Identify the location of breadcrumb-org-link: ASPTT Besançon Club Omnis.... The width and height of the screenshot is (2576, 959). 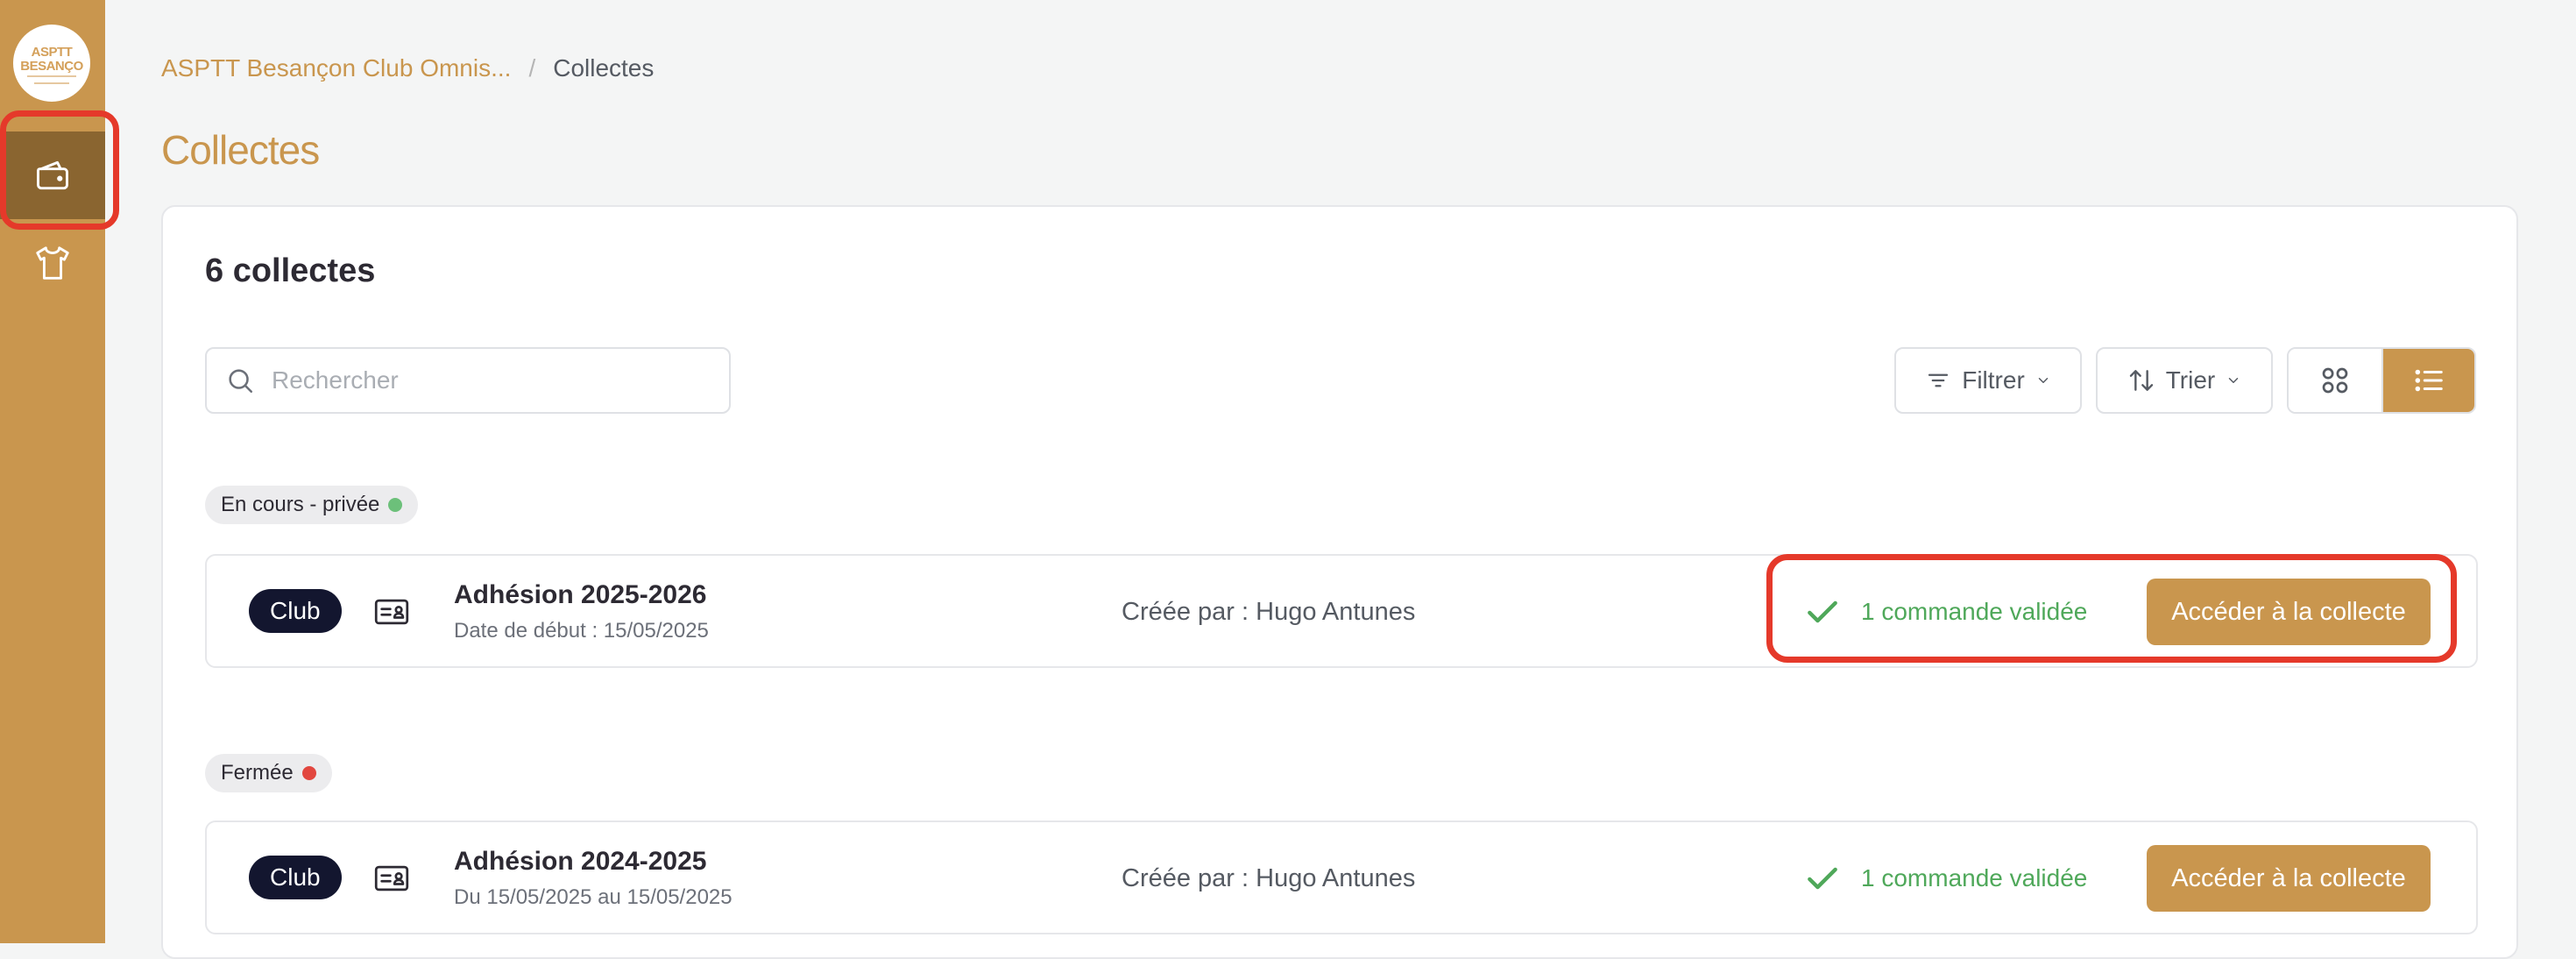
(336, 68).